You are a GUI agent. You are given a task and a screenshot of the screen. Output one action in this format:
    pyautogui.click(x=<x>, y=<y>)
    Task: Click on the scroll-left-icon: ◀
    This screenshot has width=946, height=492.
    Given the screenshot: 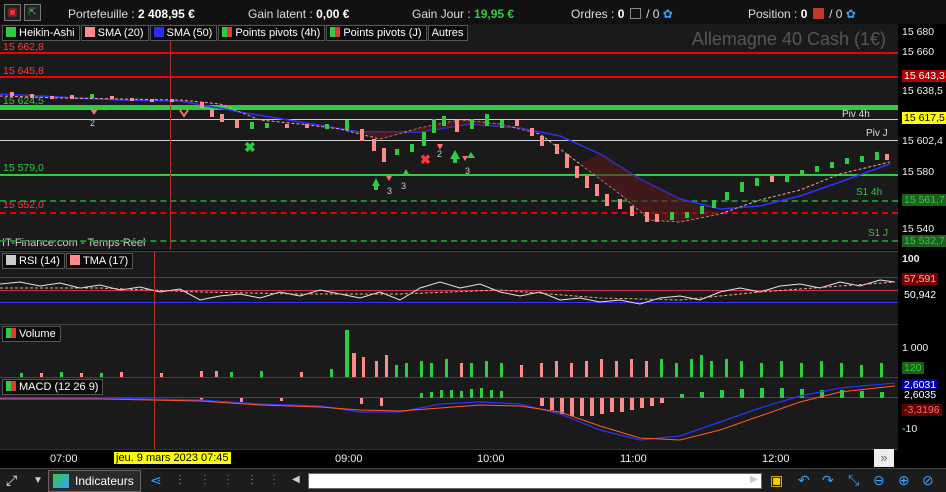 What is the action you would take?
    pyautogui.click(x=296, y=479)
    